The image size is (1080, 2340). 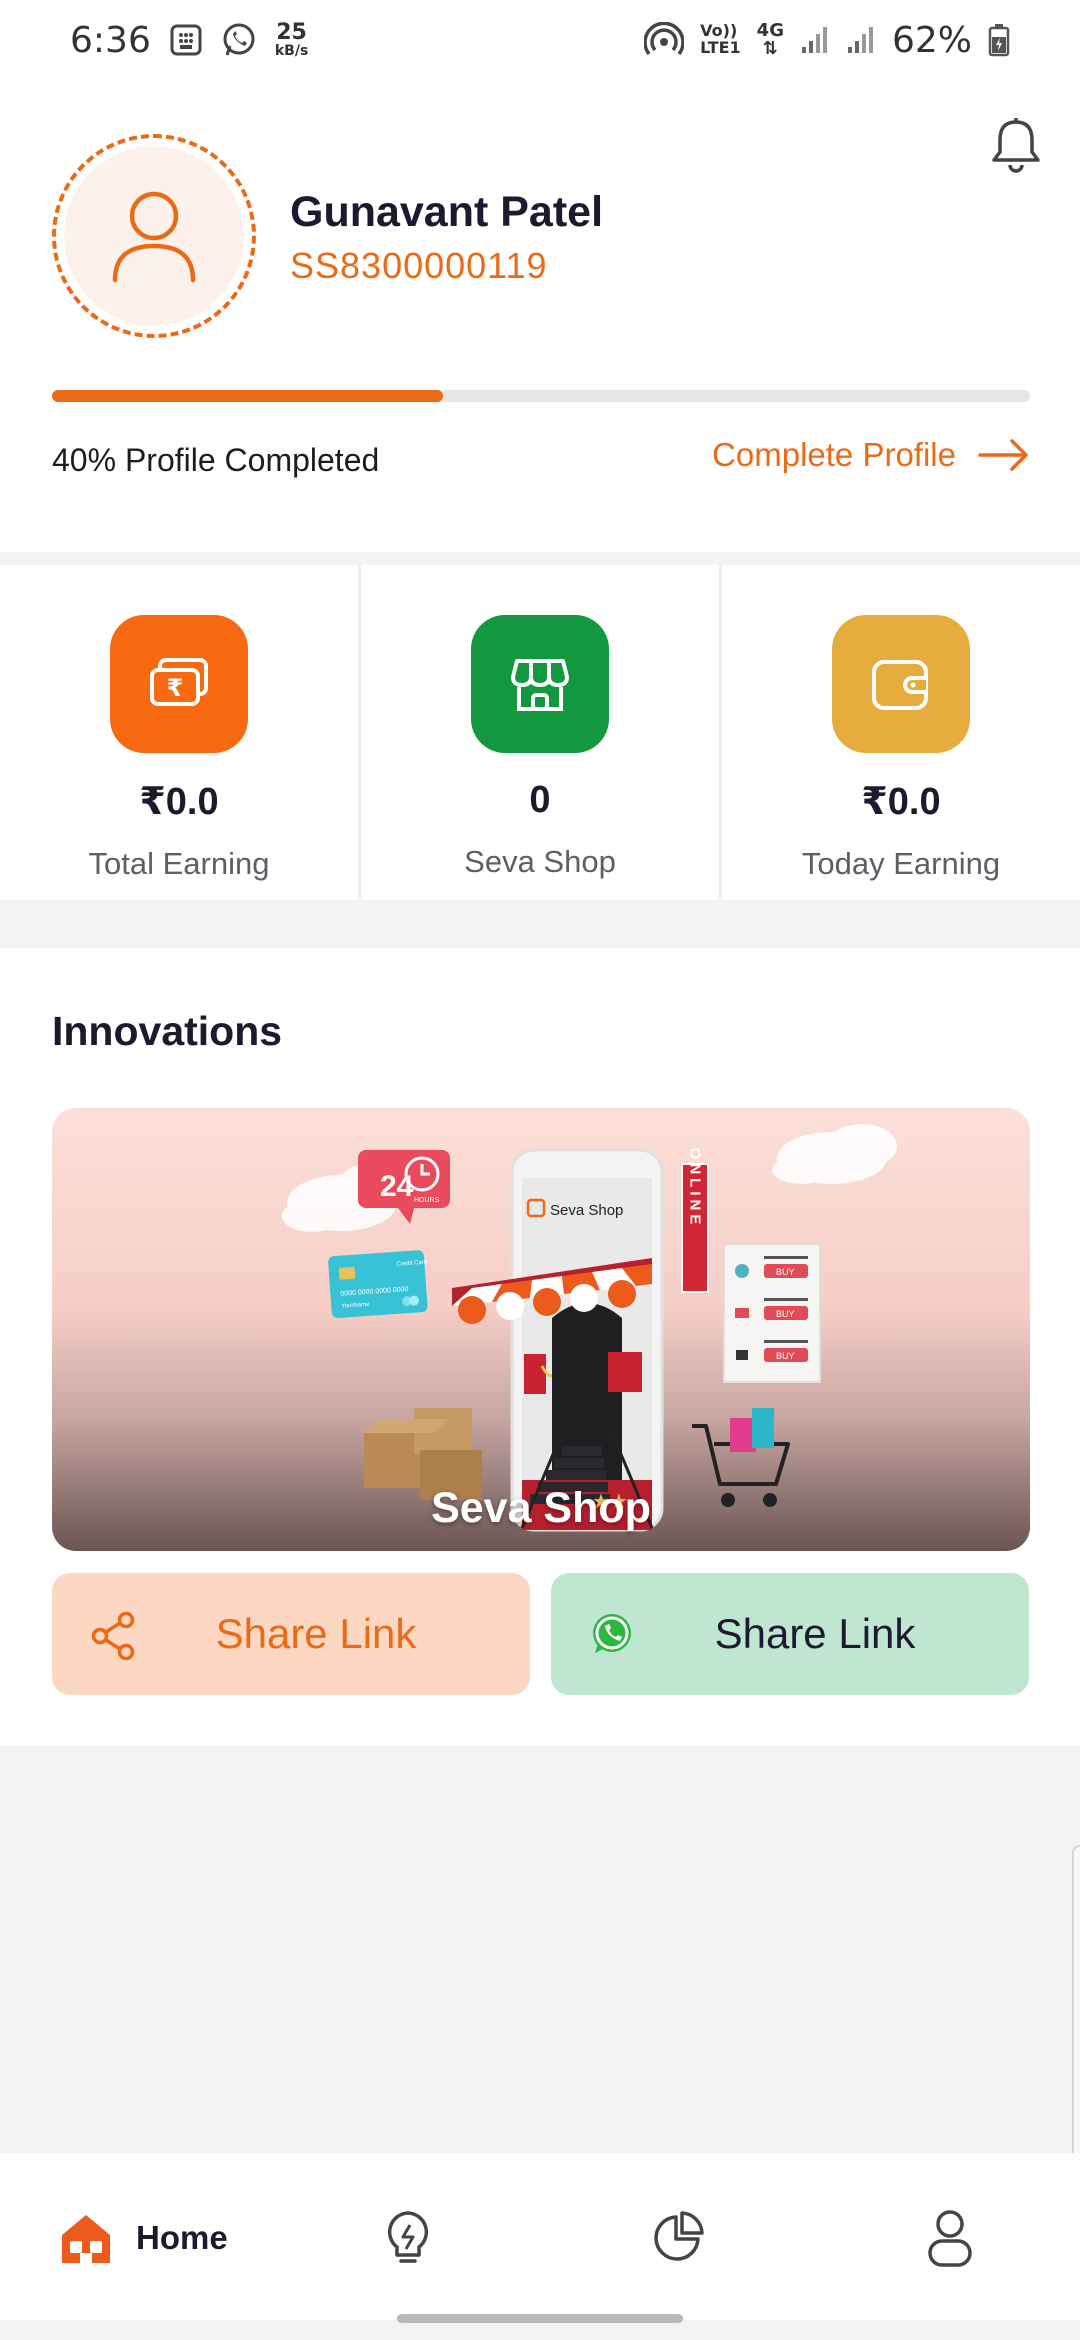 What do you see at coordinates (770, 48) in the screenshot?
I see `data-arrows-icon: ⇅` at bounding box center [770, 48].